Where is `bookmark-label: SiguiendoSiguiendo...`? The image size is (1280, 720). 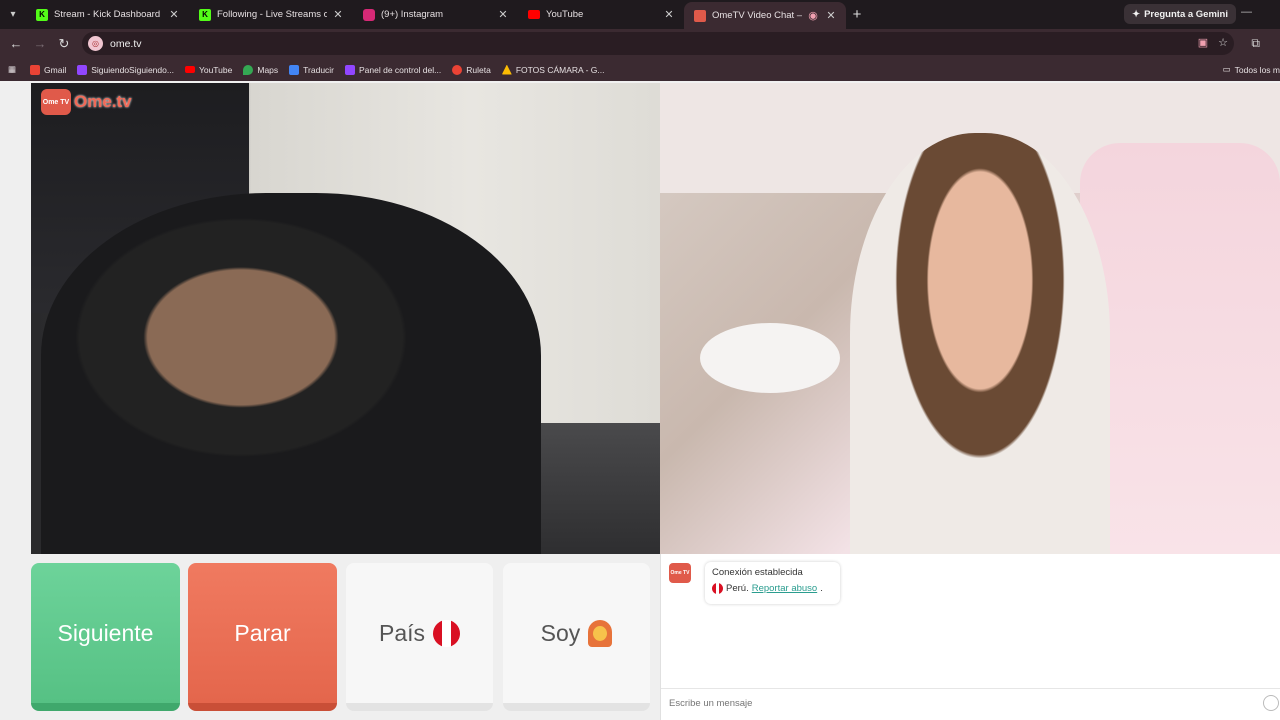 bookmark-label: SiguiendoSiguiendo... is located at coordinates (132, 69).